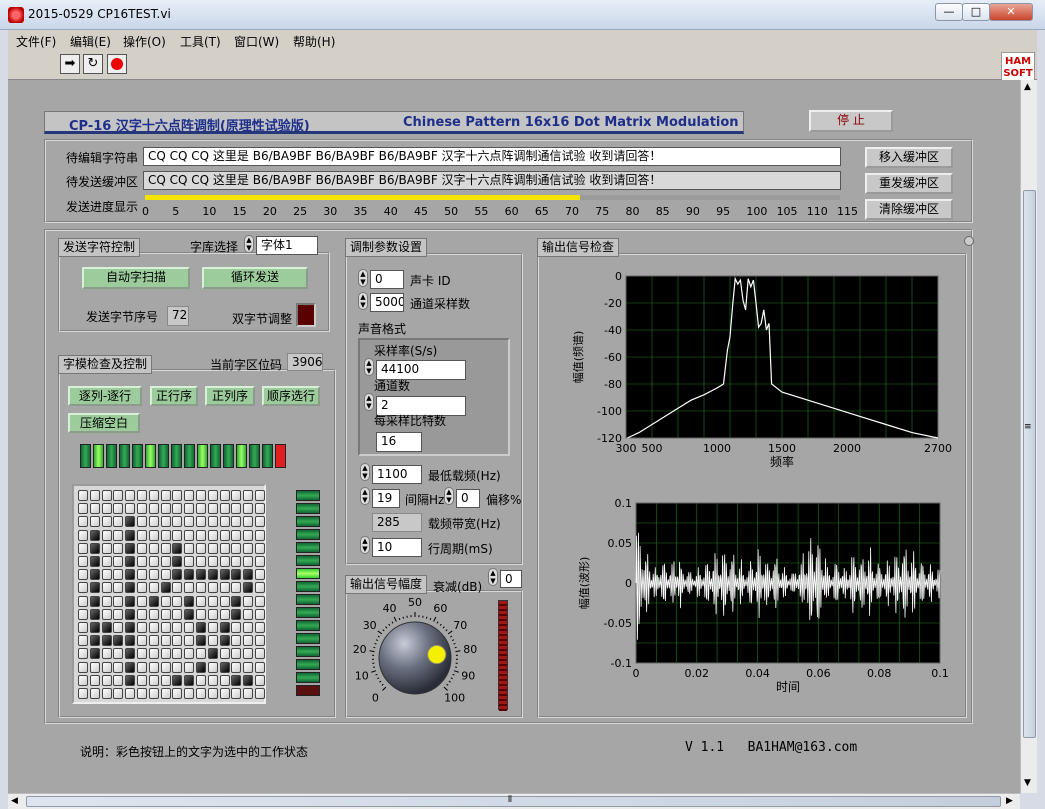 Image resolution: width=1045 pixels, height=809 pixels. Describe the element at coordinates (230, 396) in the screenshot. I see `col-order-button: 正列序` at that location.